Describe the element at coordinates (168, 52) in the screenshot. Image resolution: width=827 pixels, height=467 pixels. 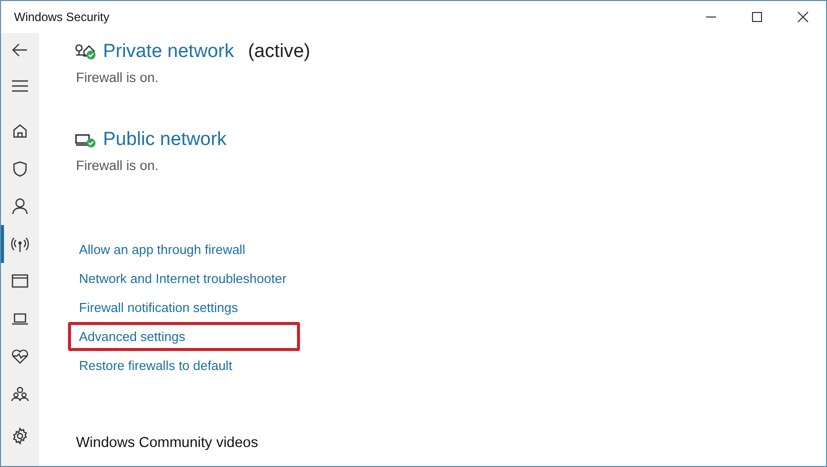
I see `network-link: Private network` at that location.